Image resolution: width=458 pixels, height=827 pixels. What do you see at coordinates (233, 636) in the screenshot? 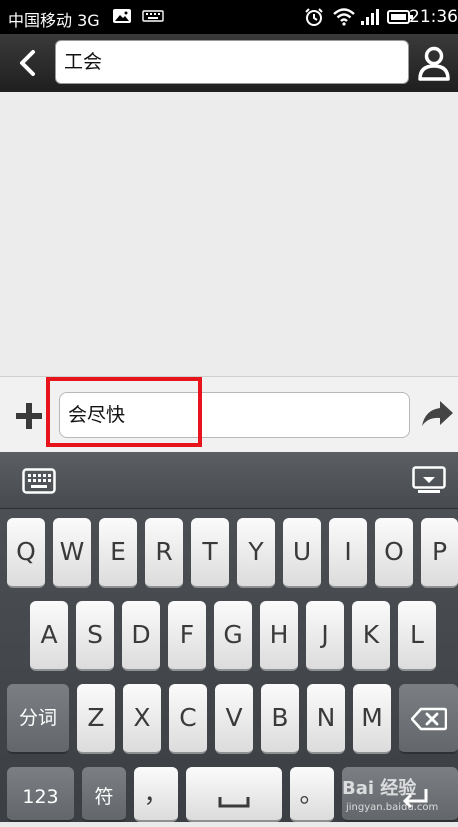
I see `key-g: G` at bounding box center [233, 636].